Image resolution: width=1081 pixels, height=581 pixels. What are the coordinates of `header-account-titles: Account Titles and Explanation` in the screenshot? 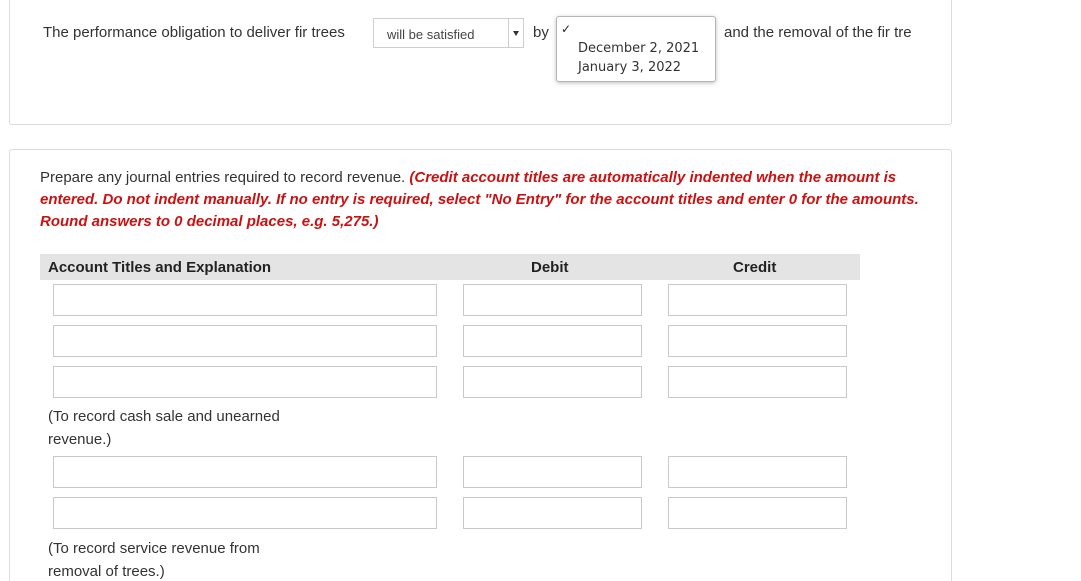 It's located at (160, 267).